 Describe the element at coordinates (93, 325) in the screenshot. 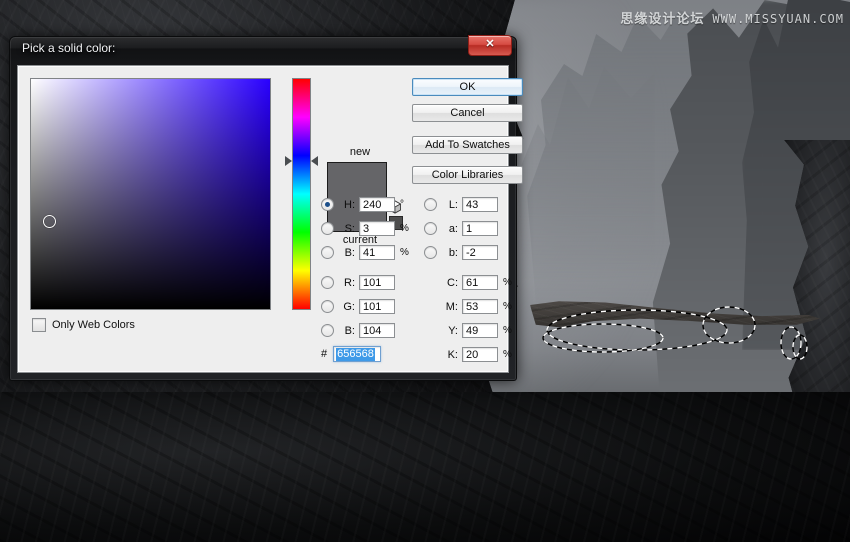

I see `only-web-colors-label: Only Web Colors` at that location.